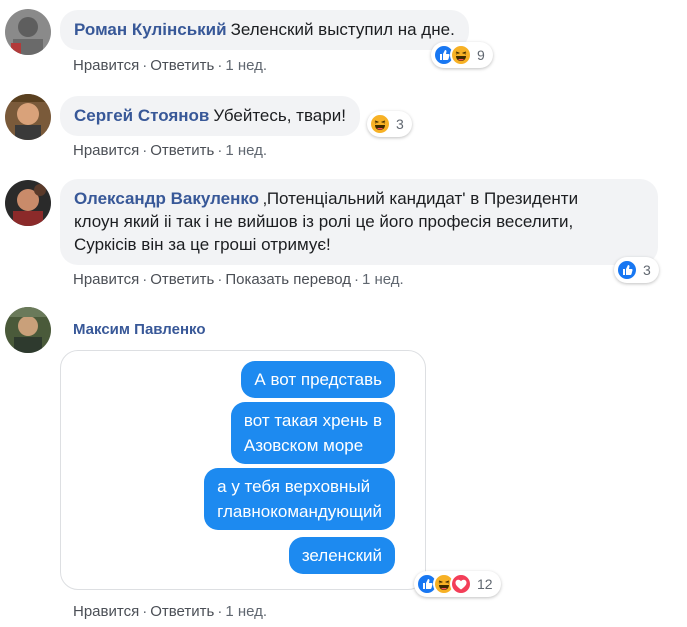 The height and width of the screenshot is (627, 687). What do you see at coordinates (299, 511) in the screenshot?
I see `chat-message-text: главнокомандующий` at bounding box center [299, 511].